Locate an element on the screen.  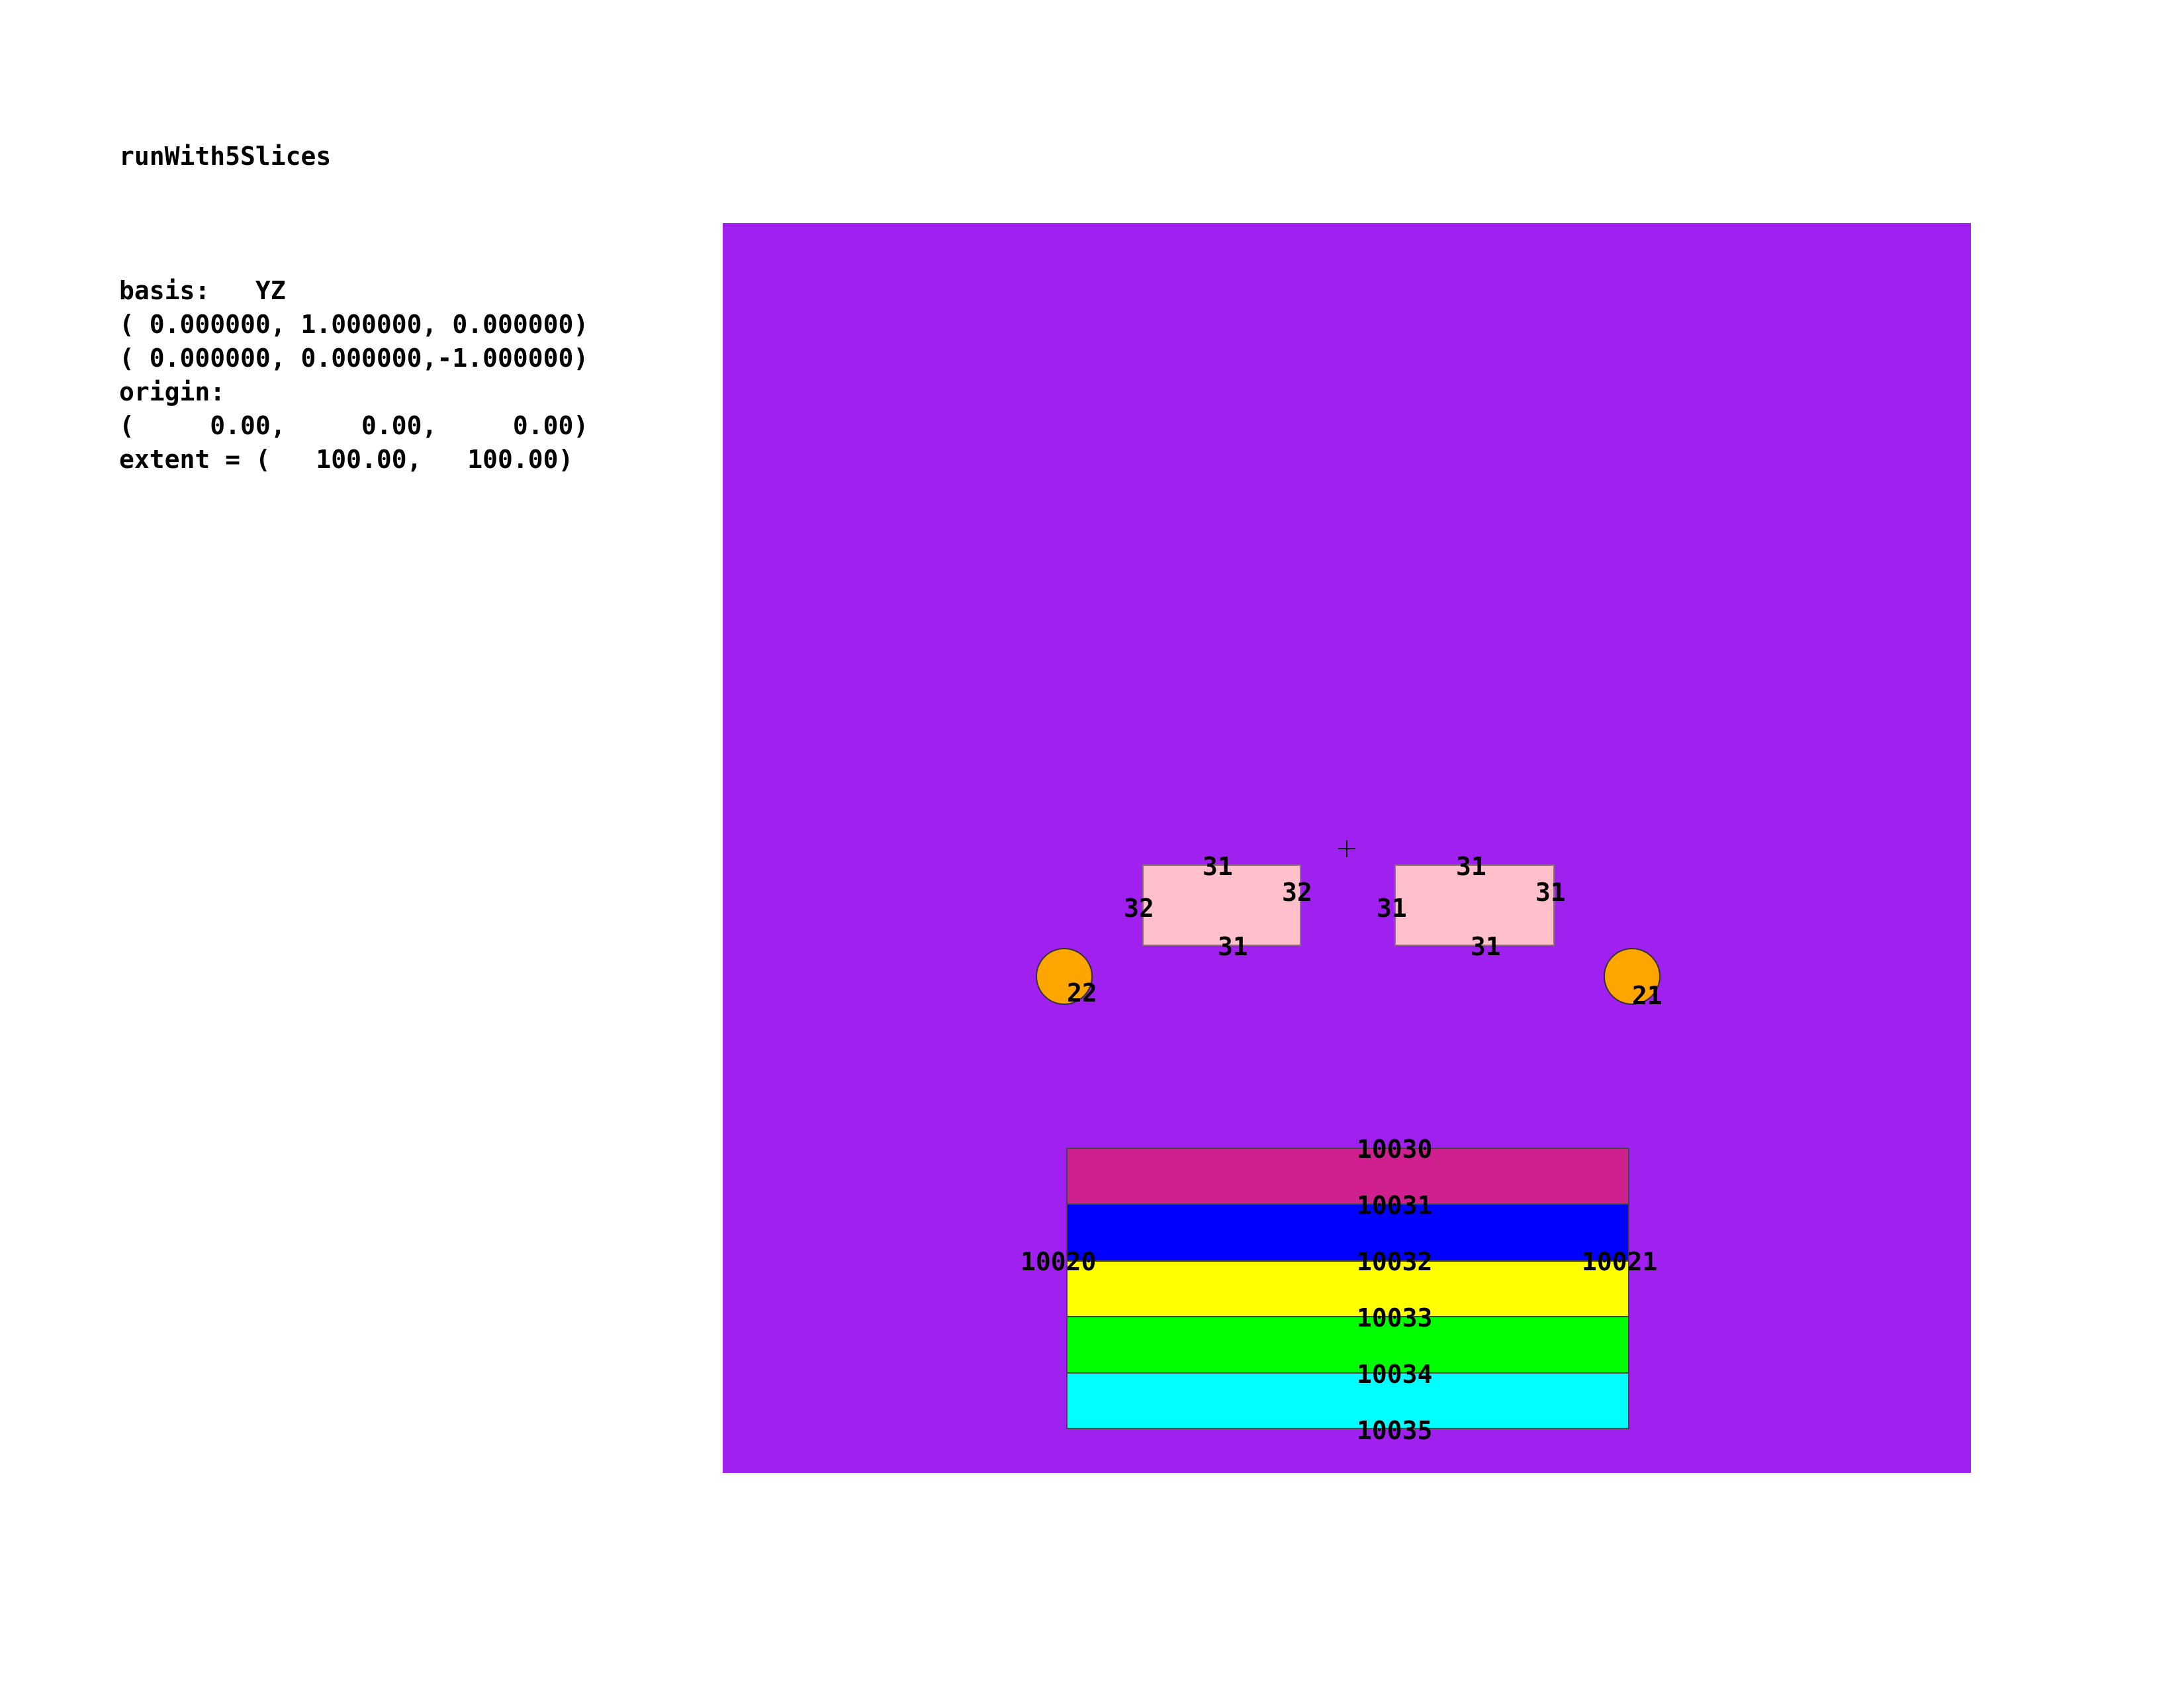
basis-vector-2: ( 0.000000, 0.000000,-1.000000) is located at coordinates (354, 358).